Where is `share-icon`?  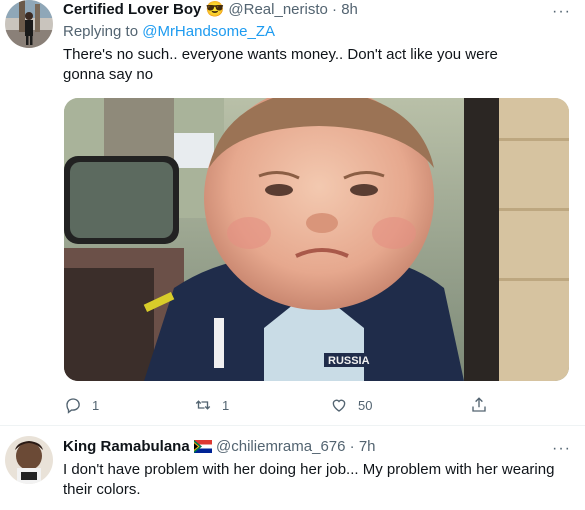 share-icon is located at coordinates (479, 404).